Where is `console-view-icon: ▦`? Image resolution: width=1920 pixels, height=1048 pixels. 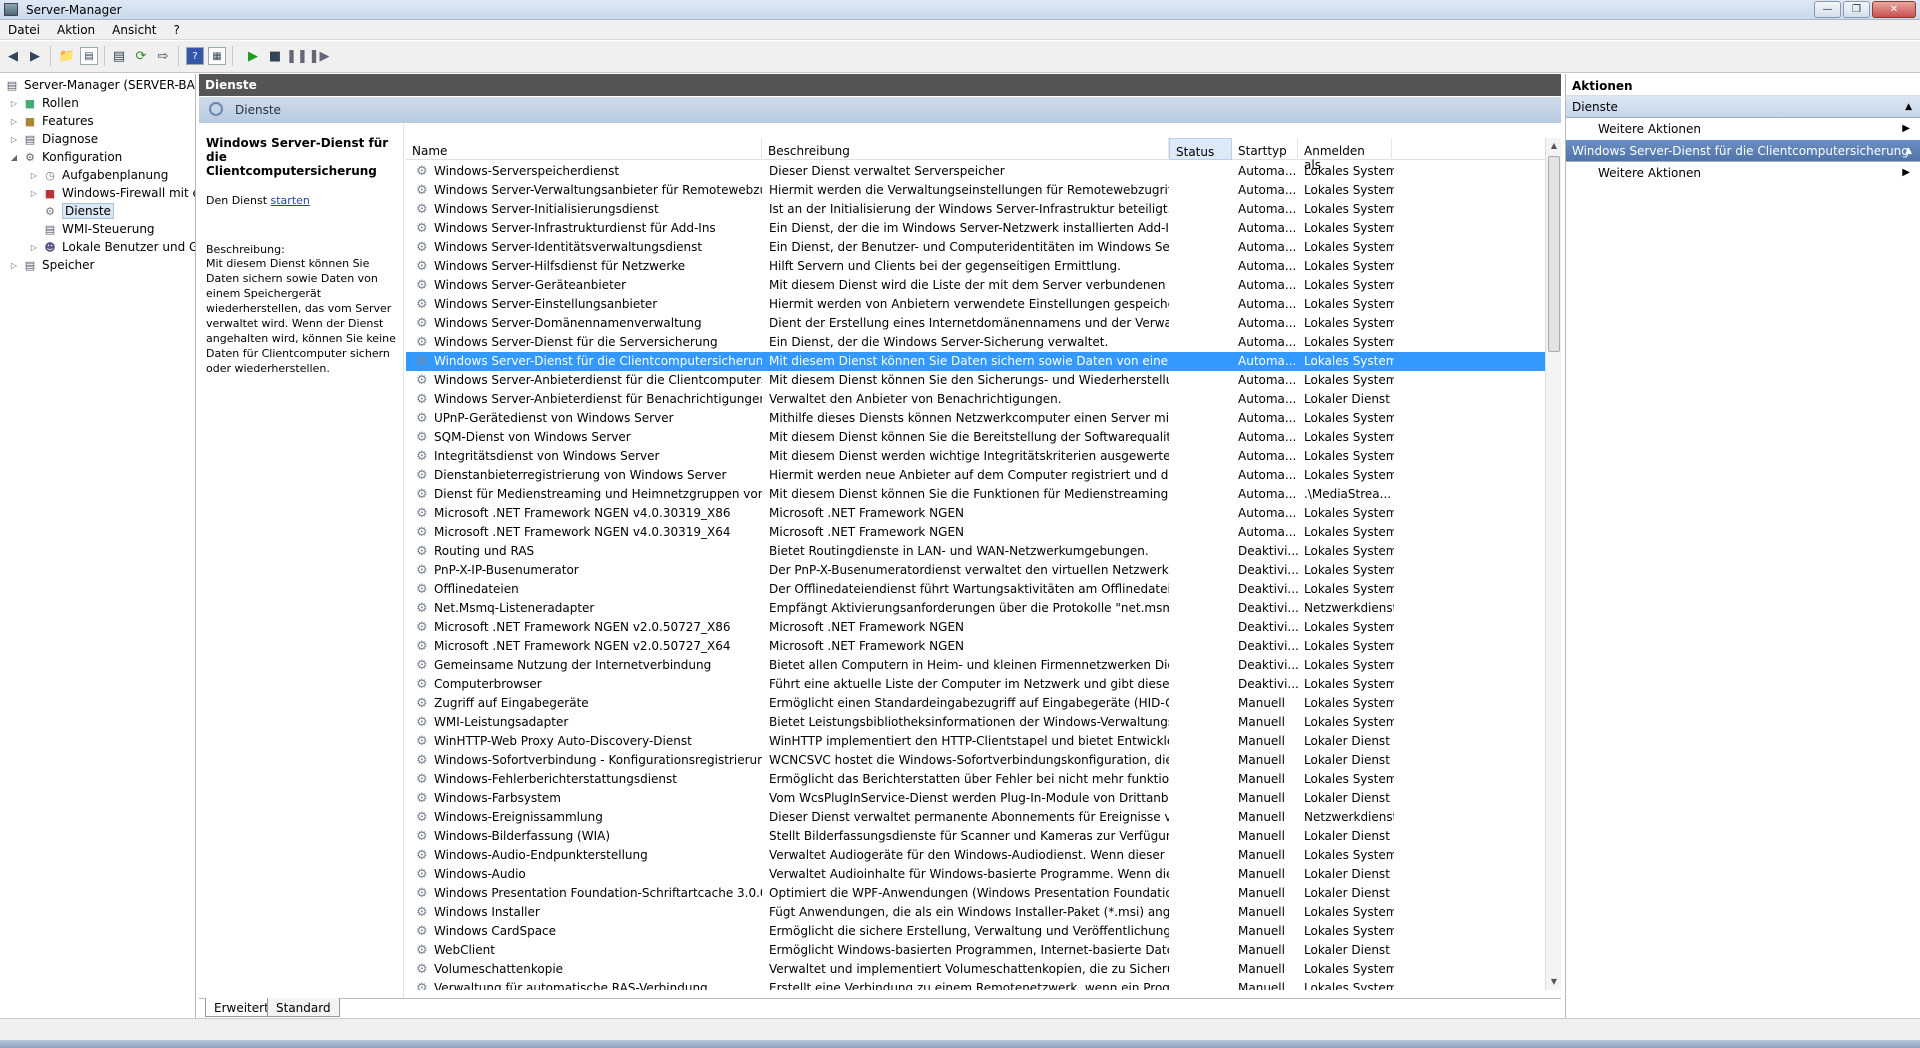 console-view-icon: ▦ is located at coordinates (217, 56).